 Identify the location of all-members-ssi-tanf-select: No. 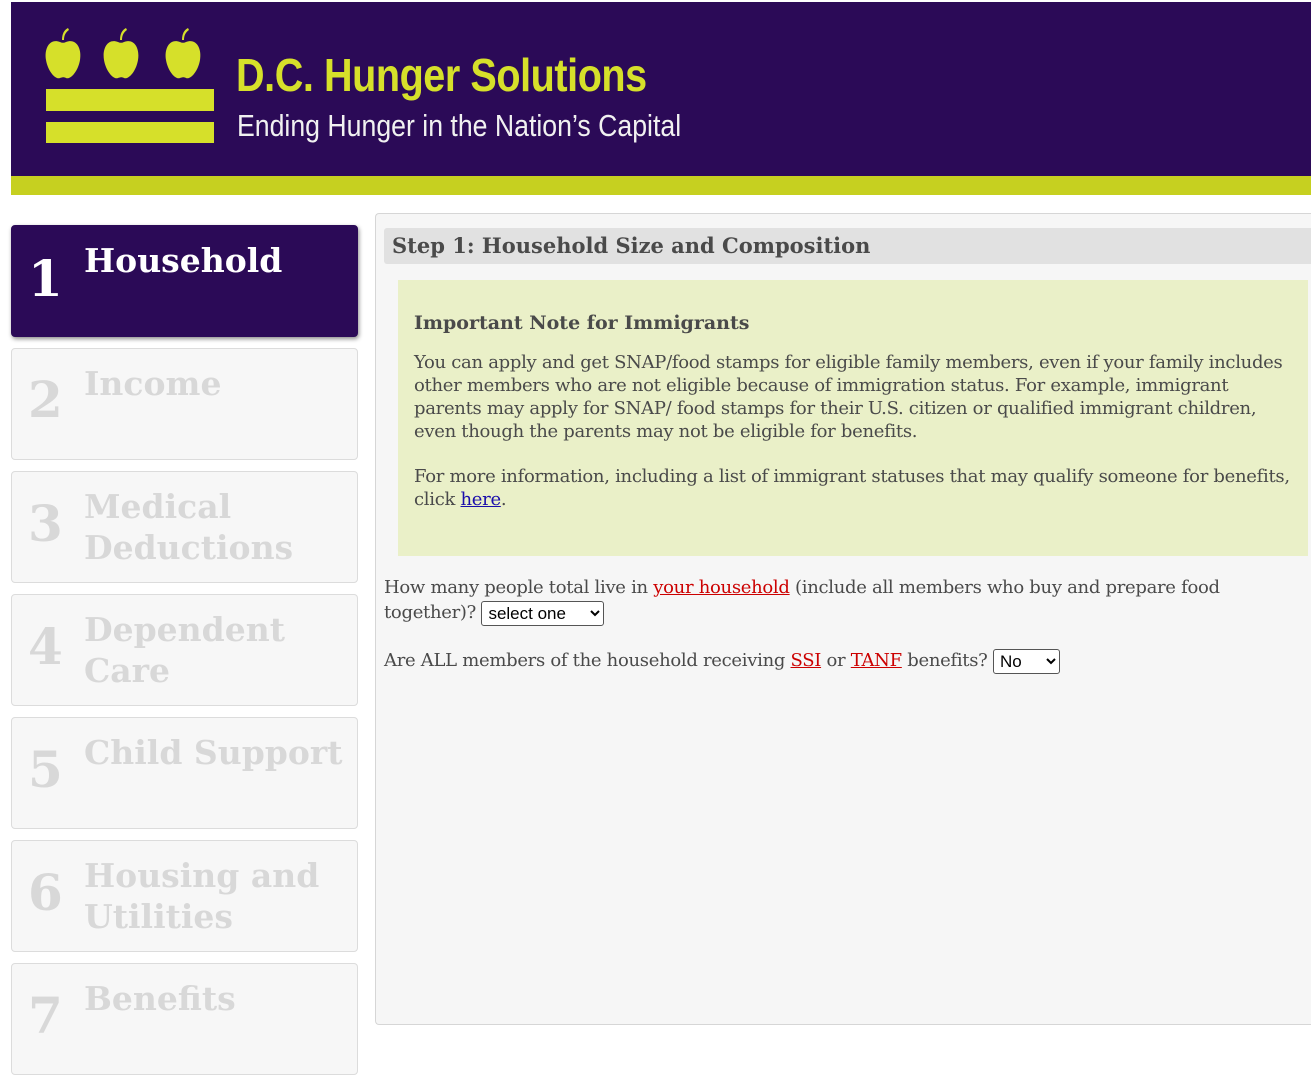
(1026, 661).